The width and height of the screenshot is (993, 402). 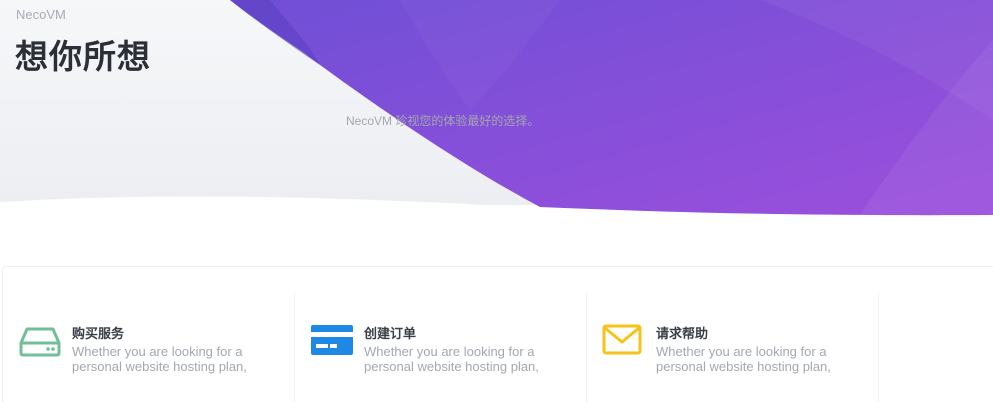 I want to click on credit-card-icon, so click(x=332, y=340).